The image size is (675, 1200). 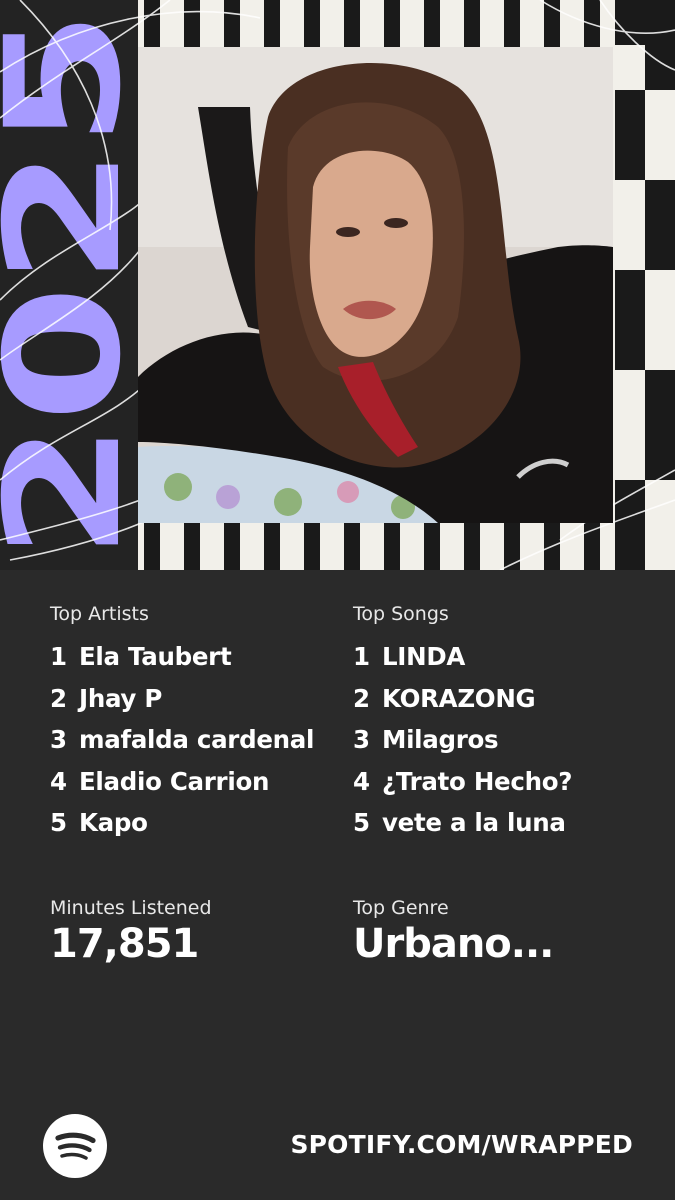 I want to click on minutes-listened-label: Minutes Listened, so click(x=131, y=908).